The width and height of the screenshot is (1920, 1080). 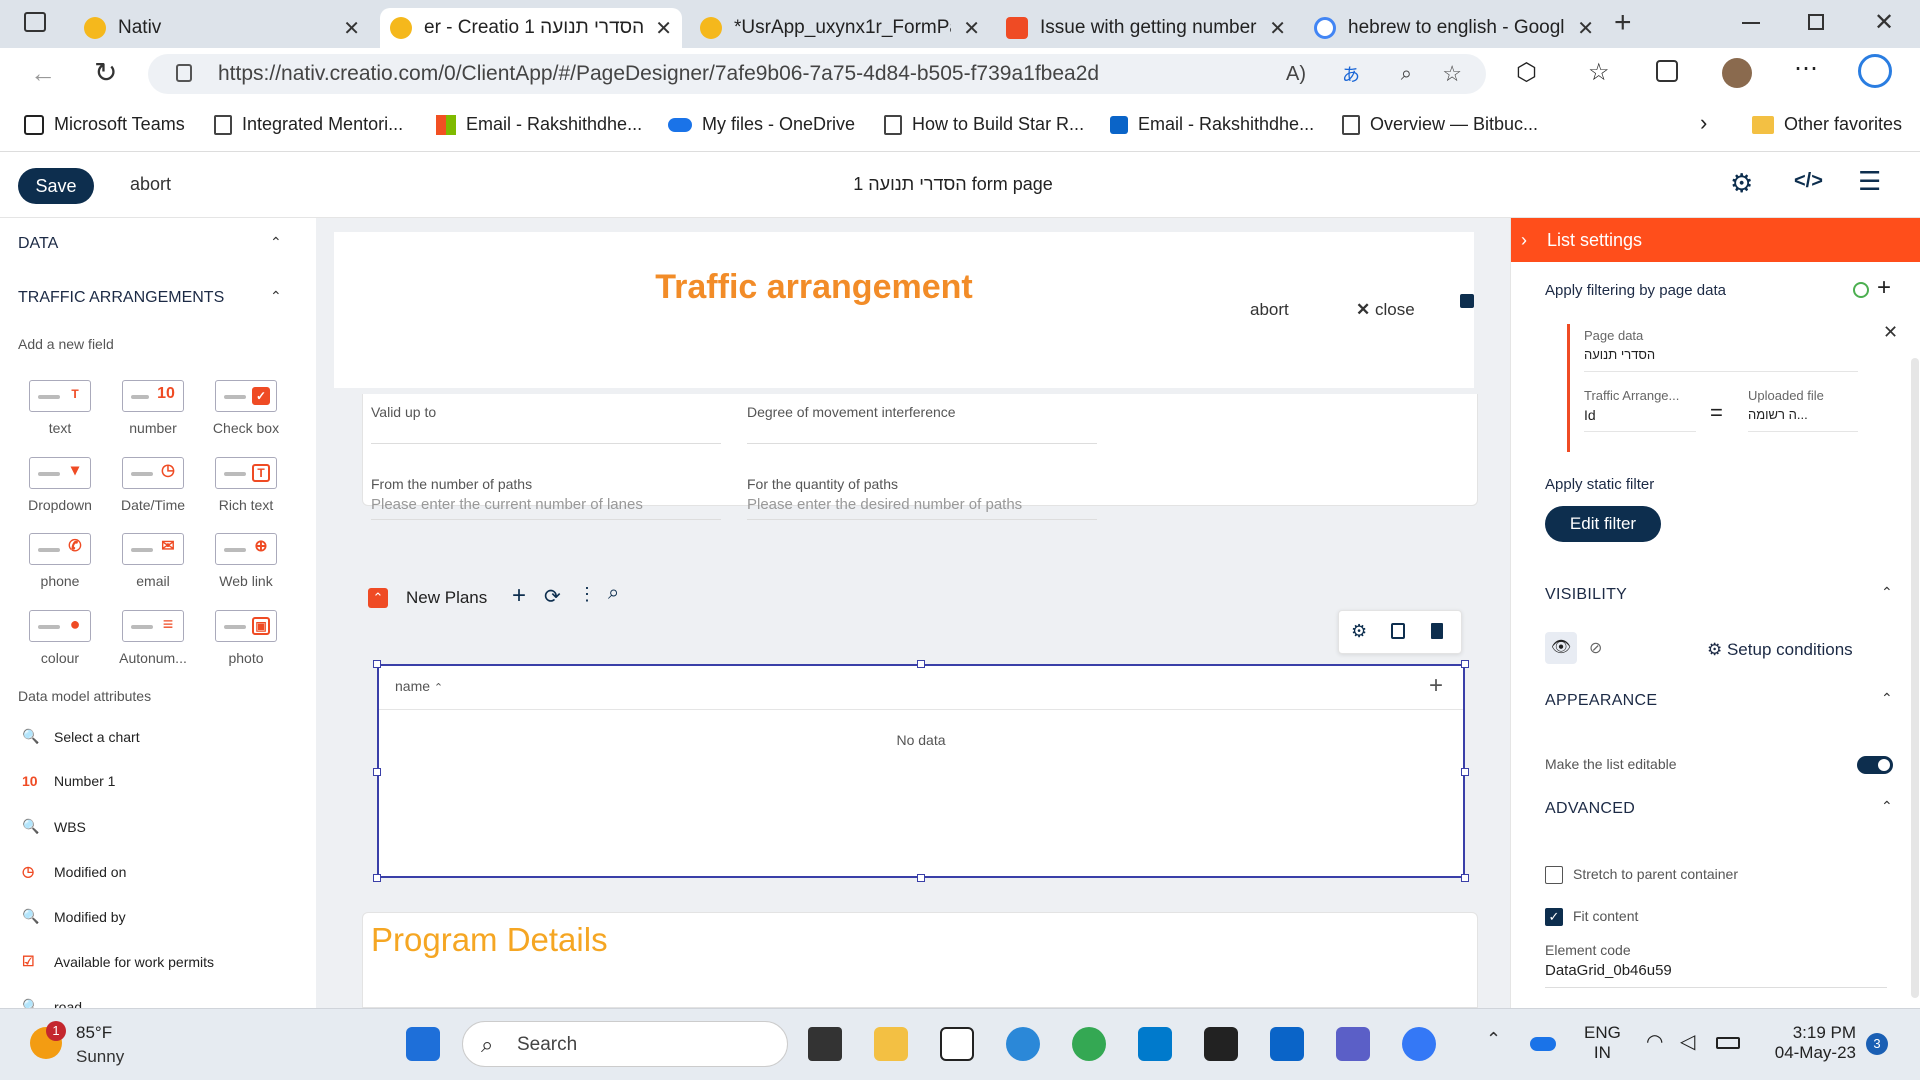 I want to click on close-window-icon: ✕, so click(x=1884, y=22).